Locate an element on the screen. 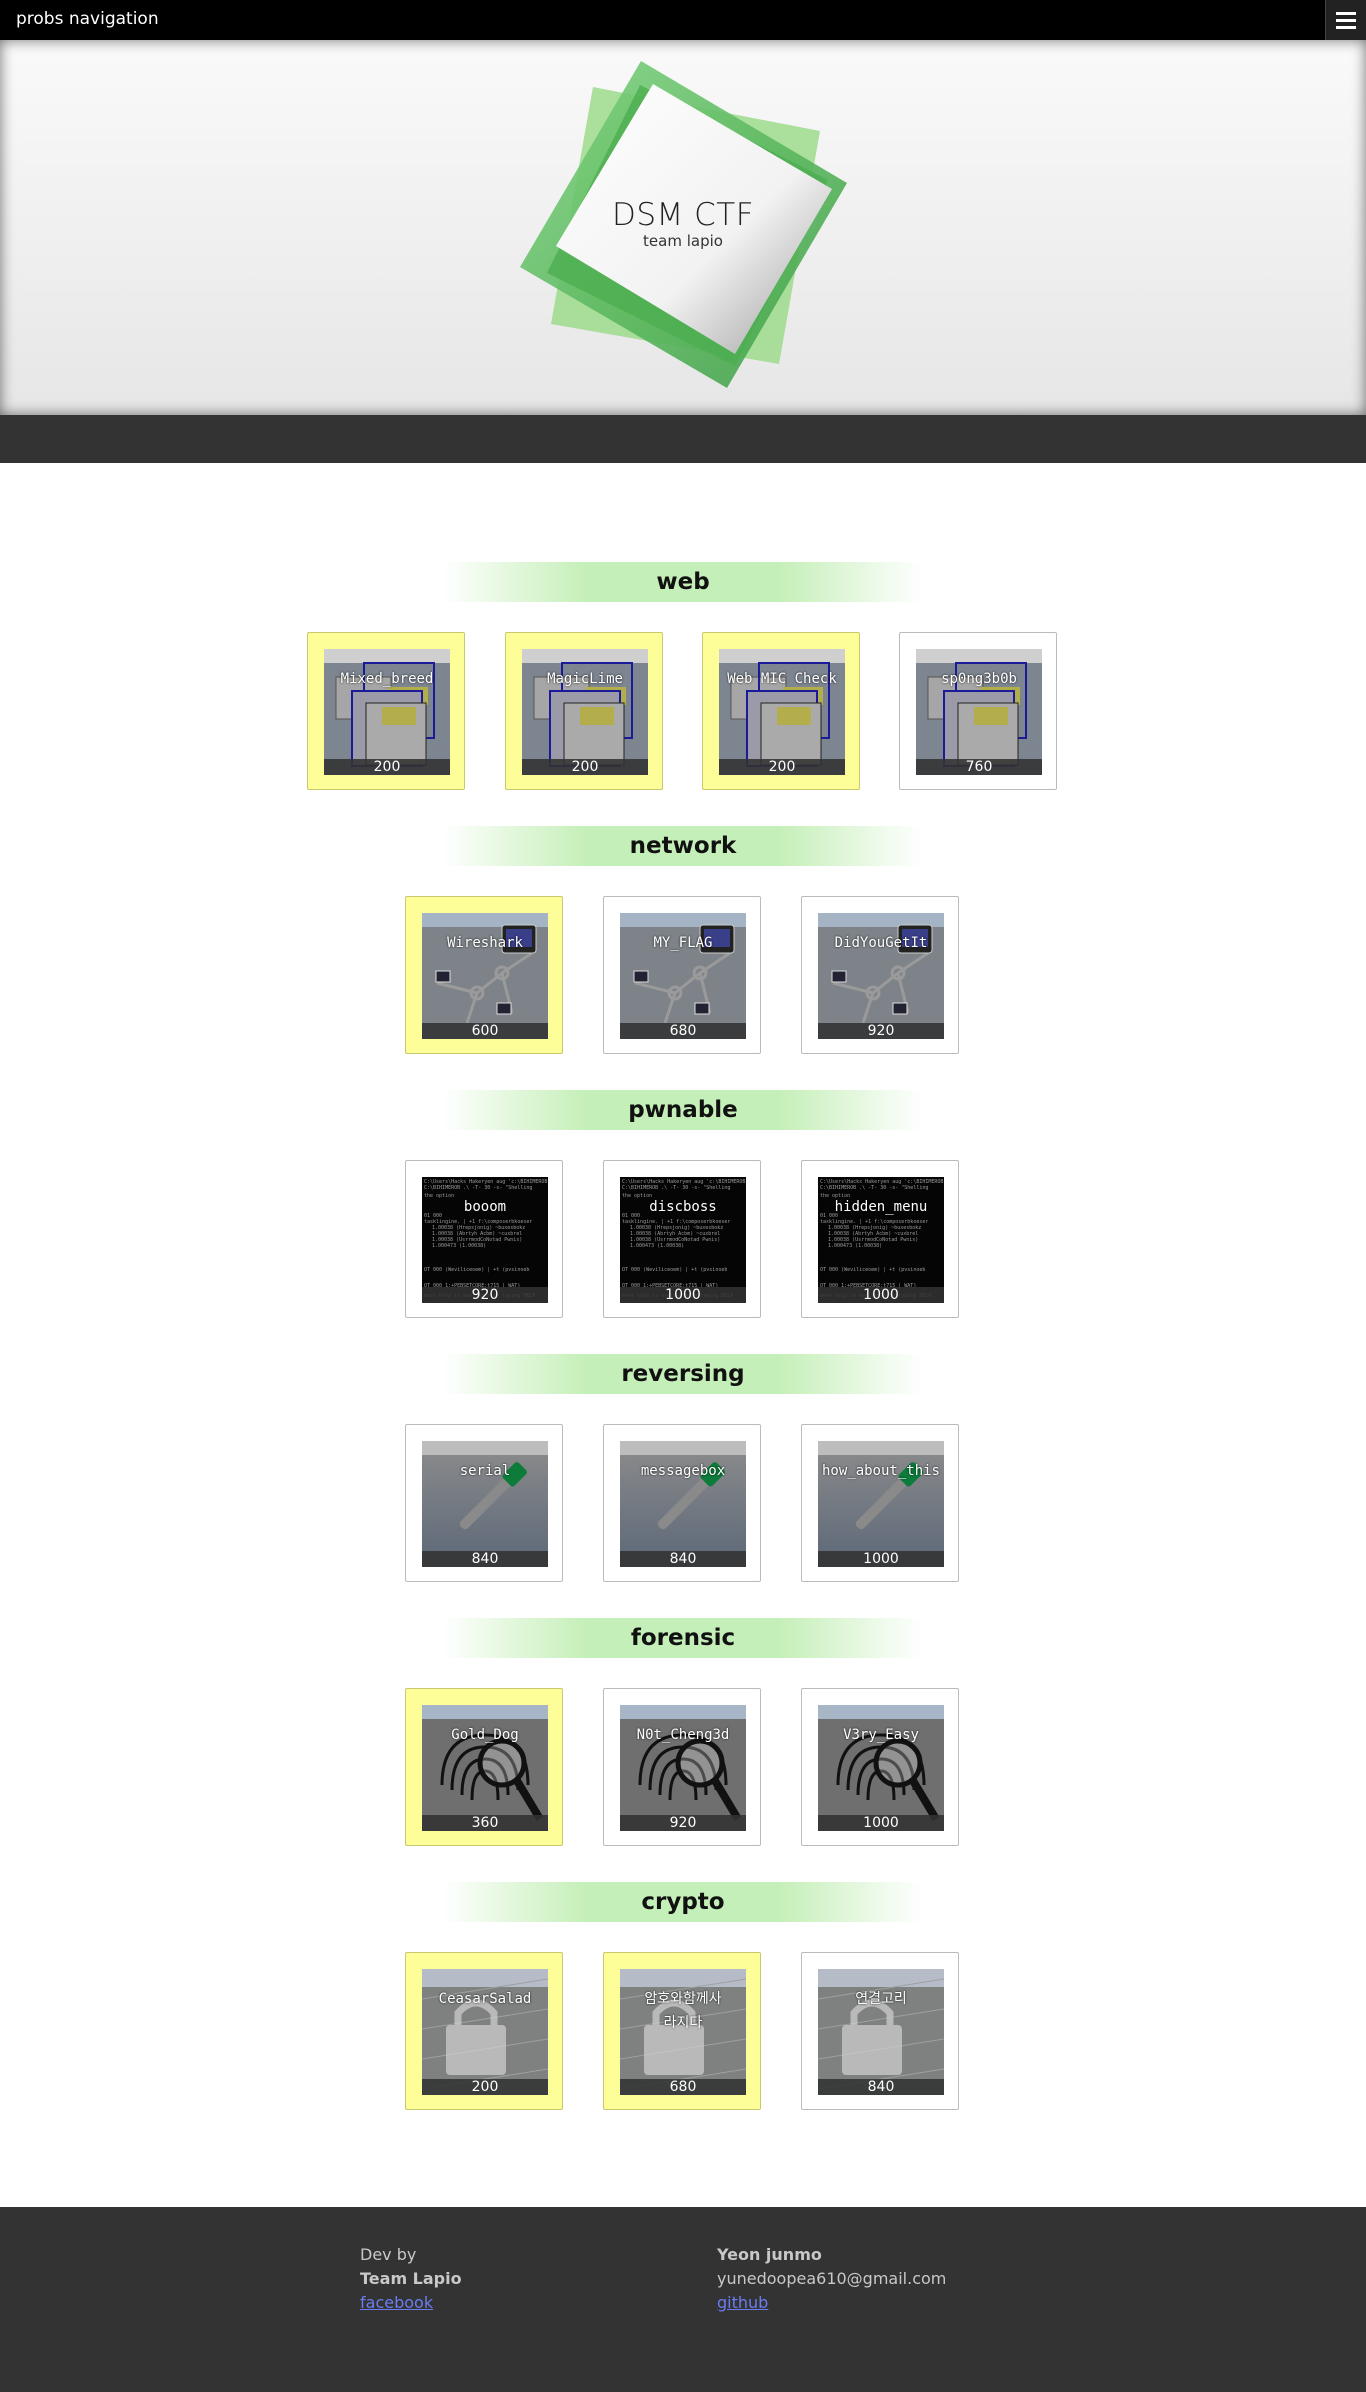  problem-card: MagicLime 200 is located at coordinates (584, 711).